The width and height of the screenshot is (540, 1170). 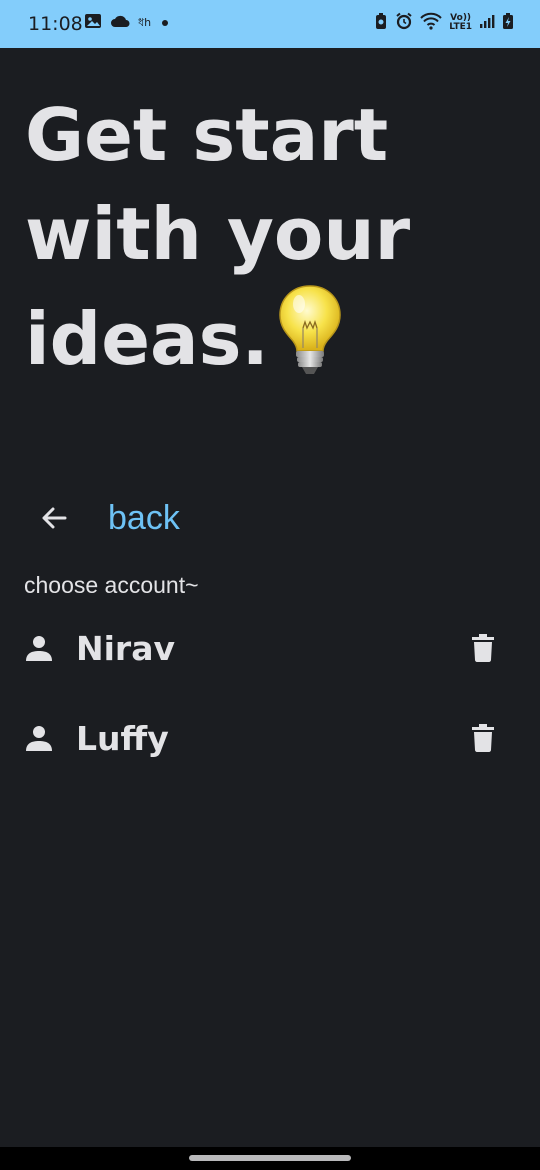 What do you see at coordinates (270, 24) in the screenshot?
I see `status-bar: 11:08 ধh Vo)) LTE1` at bounding box center [270, 24].